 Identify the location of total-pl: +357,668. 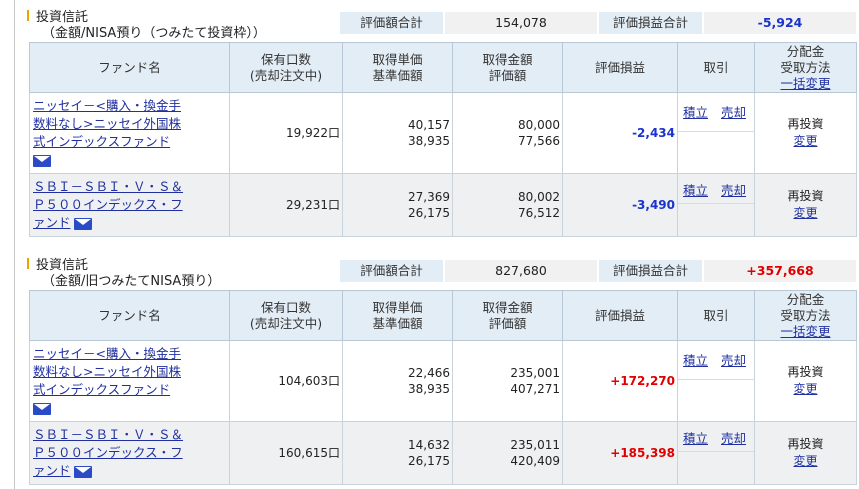
(780, 271).